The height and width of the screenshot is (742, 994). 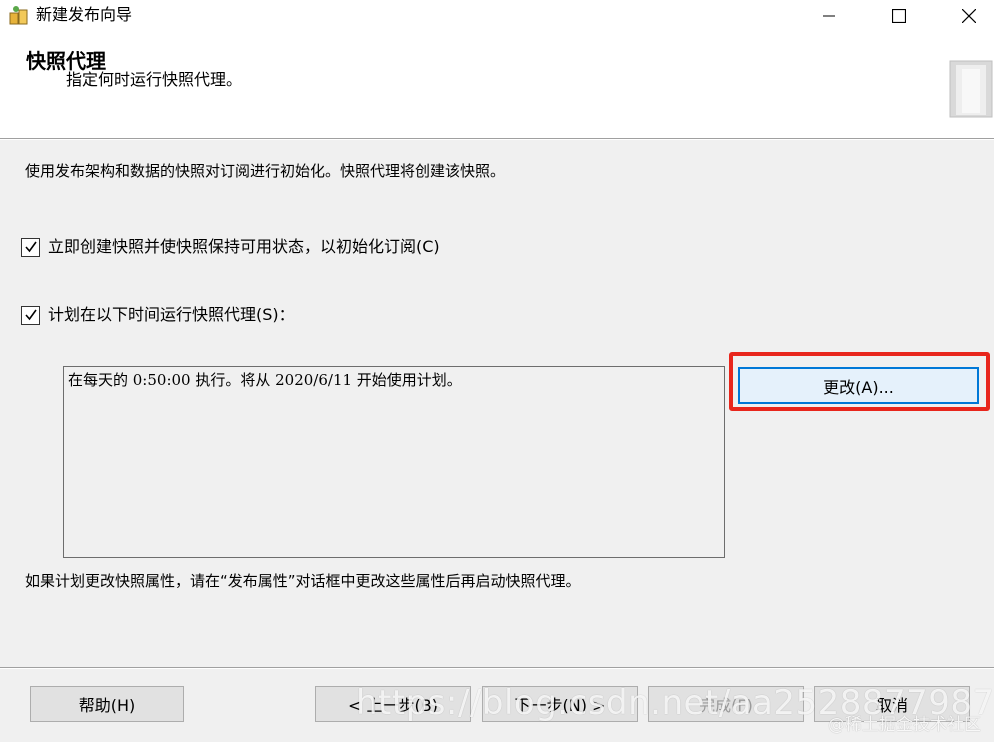 I want to click on immediate-snapshot-checkbox, so click(x=30, y=247).